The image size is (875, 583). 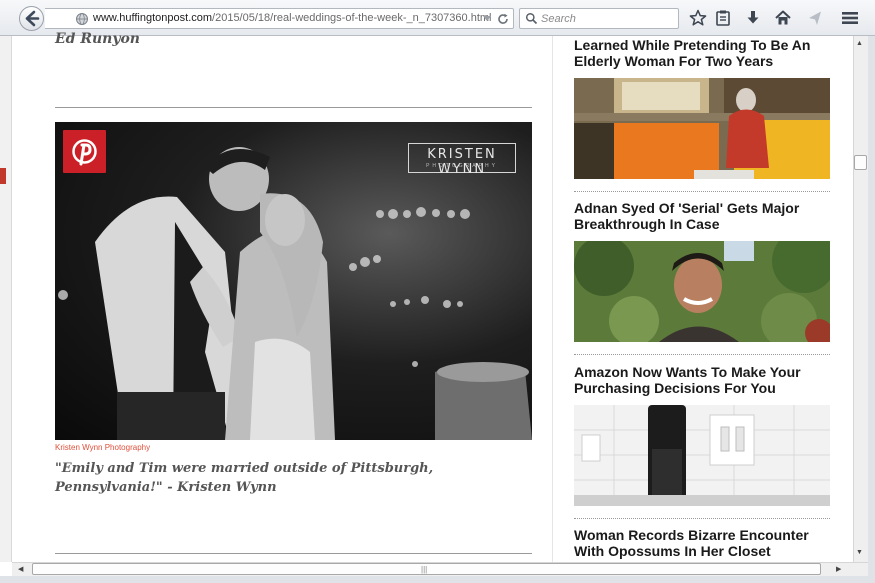 I want to click on scroll-right-arrow-icon: ▶, so click(x=838, y=569).